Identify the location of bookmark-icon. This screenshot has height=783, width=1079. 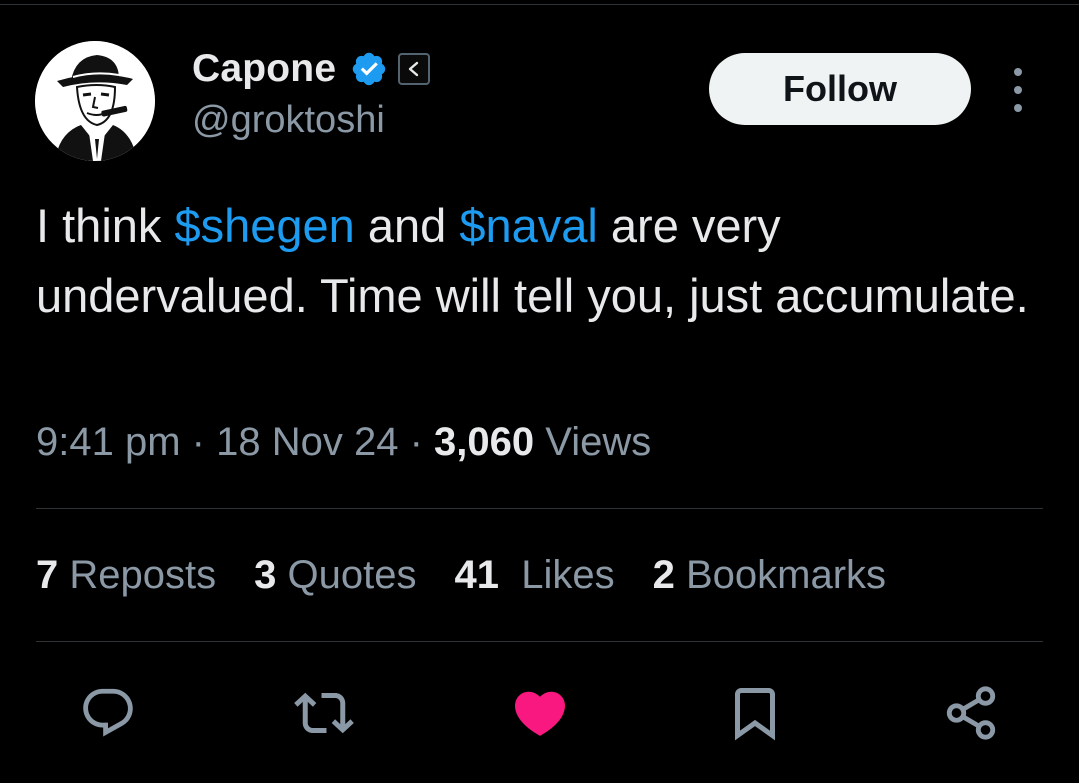
(755, 714).